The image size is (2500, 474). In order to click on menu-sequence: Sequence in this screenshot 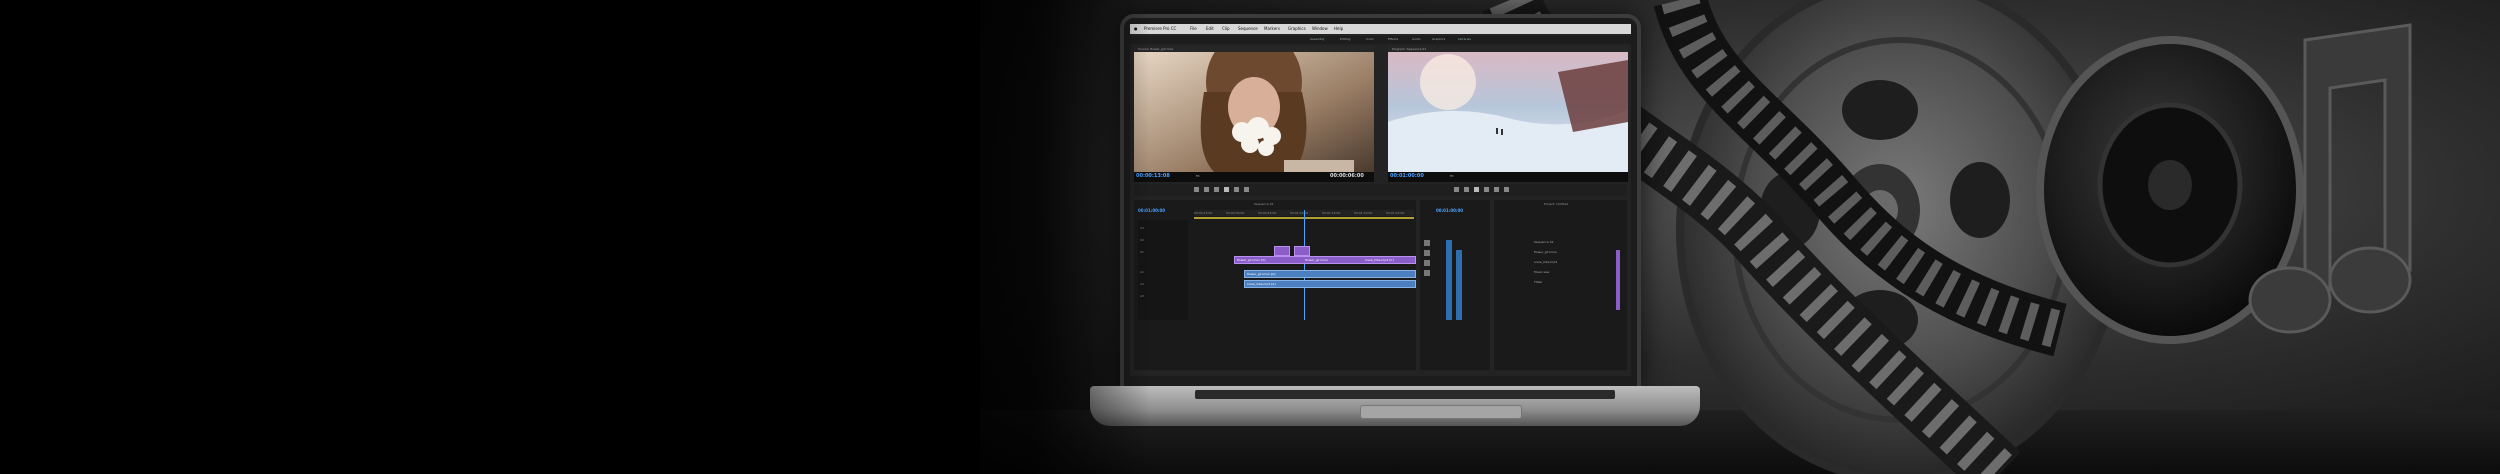, I will do `click(1248, 28)`.